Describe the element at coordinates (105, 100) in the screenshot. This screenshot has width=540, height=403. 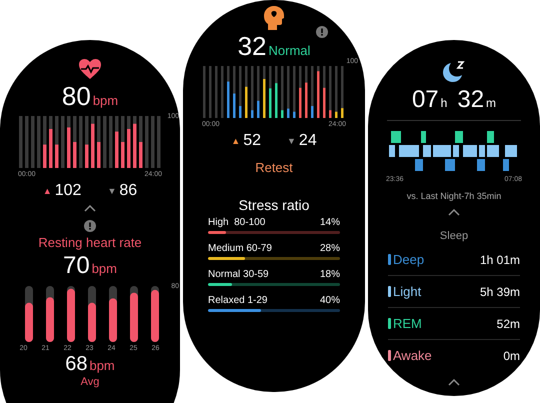
I see `heart-rate-unit: bpm` at that location.